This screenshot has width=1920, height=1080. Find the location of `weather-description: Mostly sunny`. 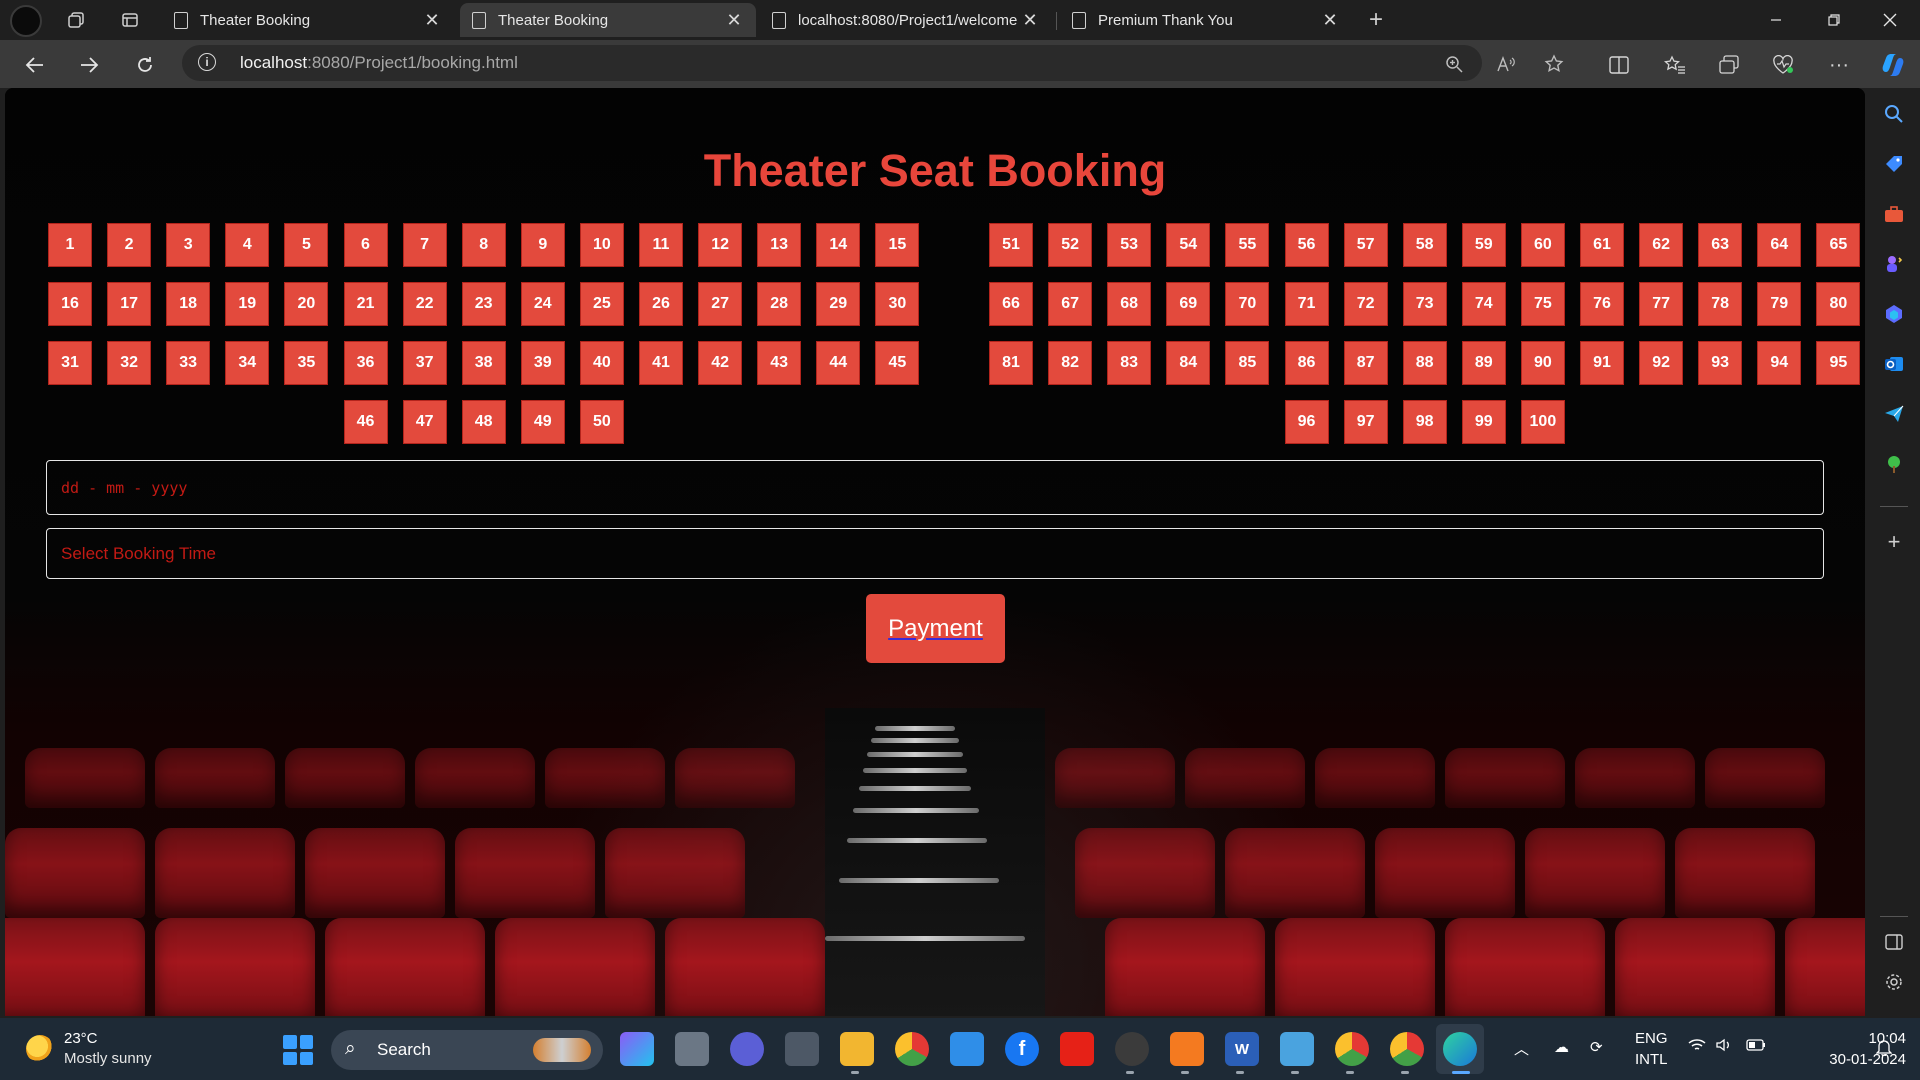

weather-description: Mostly sunny is located at coordinates (108, 1058).